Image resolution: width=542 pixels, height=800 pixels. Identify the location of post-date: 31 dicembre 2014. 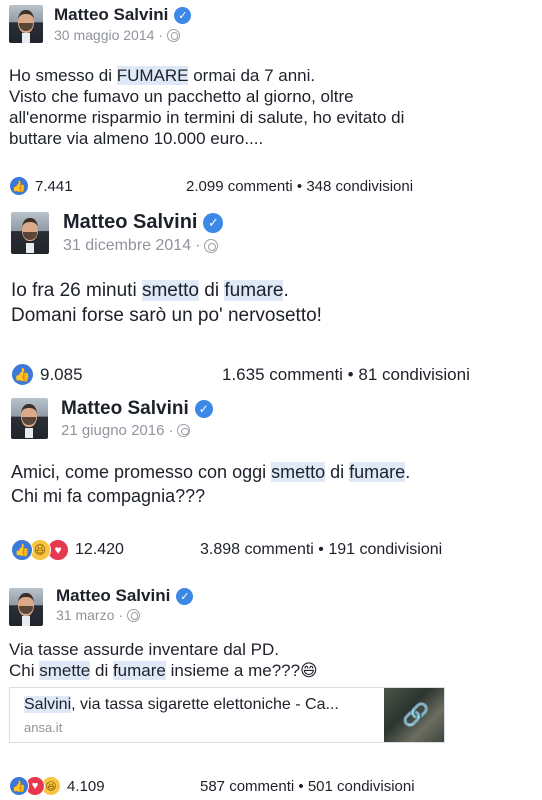
(127, 246).